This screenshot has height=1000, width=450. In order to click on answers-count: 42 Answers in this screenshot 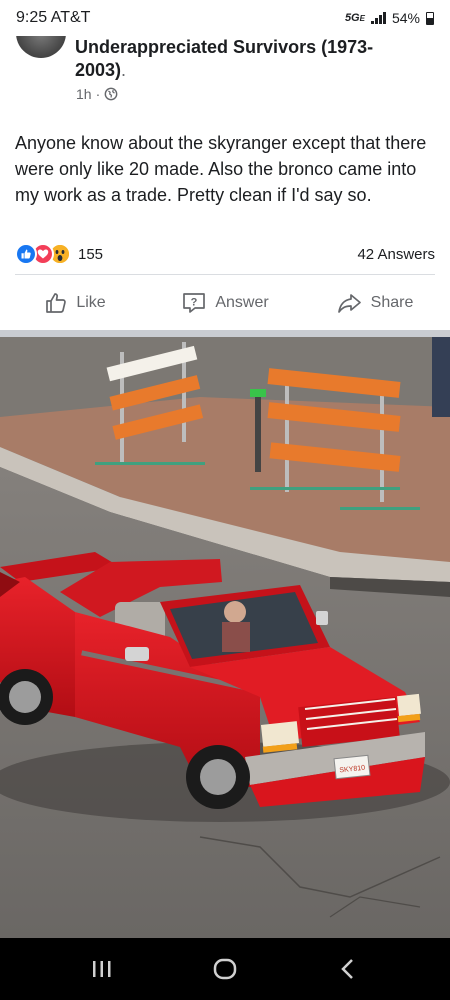, I will do `click(396, 254)`.